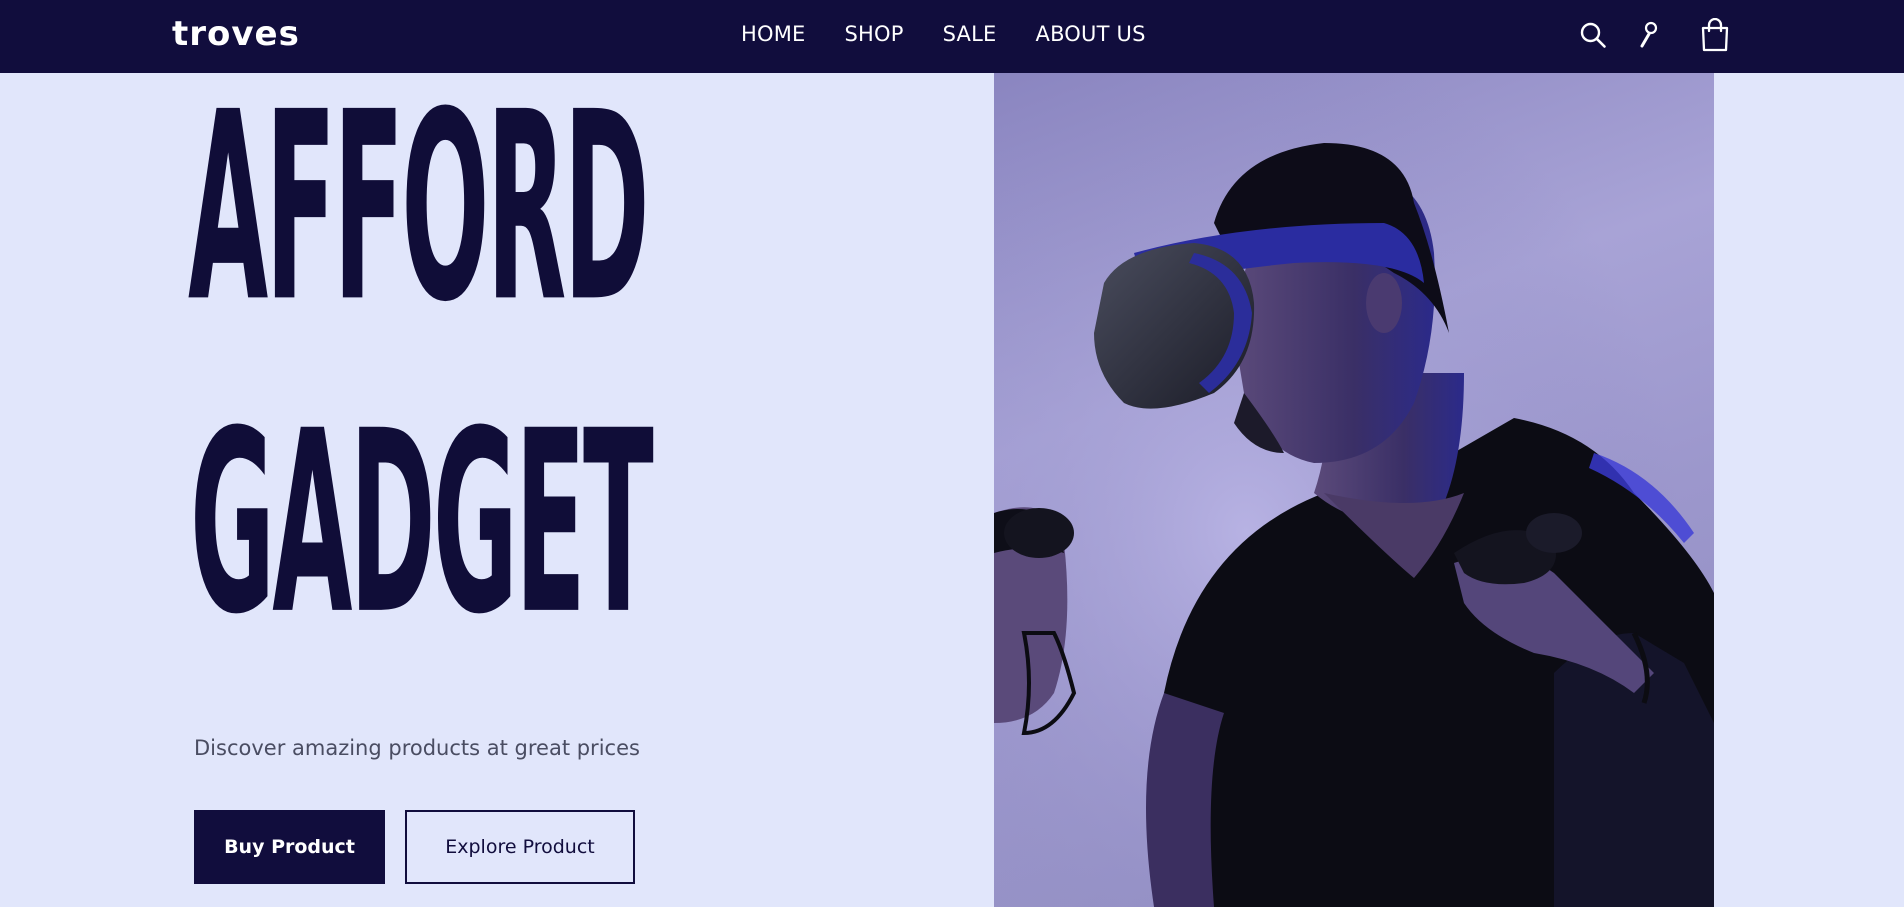 This screenshot has width=1904, height=907. Describe the element at coordinates (289, 847) in the screenshot. I see `buy-product-button: Buy Product` at that location.